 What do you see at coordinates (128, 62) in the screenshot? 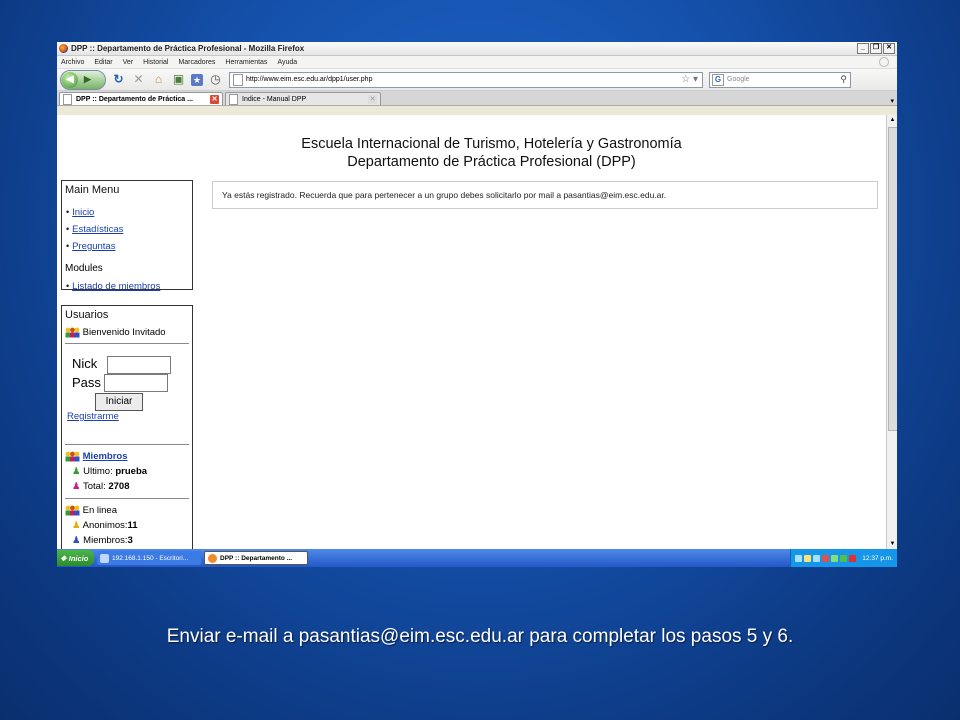
I see `menu-ver: Ver` at bounding box center [128, 62].